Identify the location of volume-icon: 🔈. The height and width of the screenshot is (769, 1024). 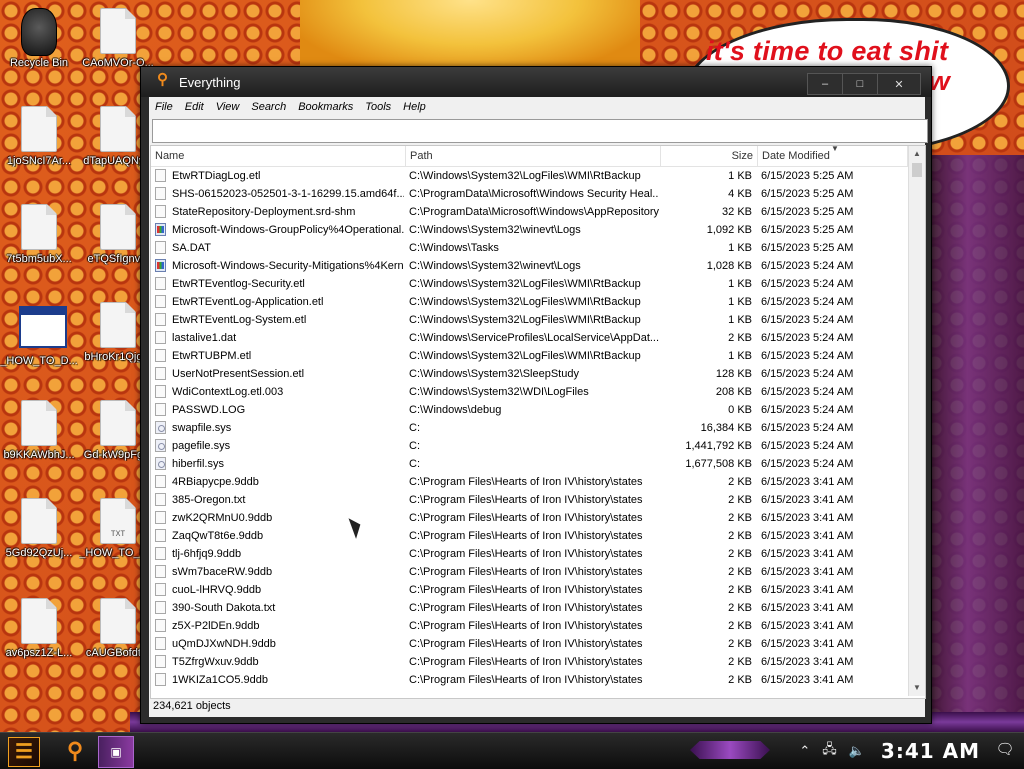
(857, 751).